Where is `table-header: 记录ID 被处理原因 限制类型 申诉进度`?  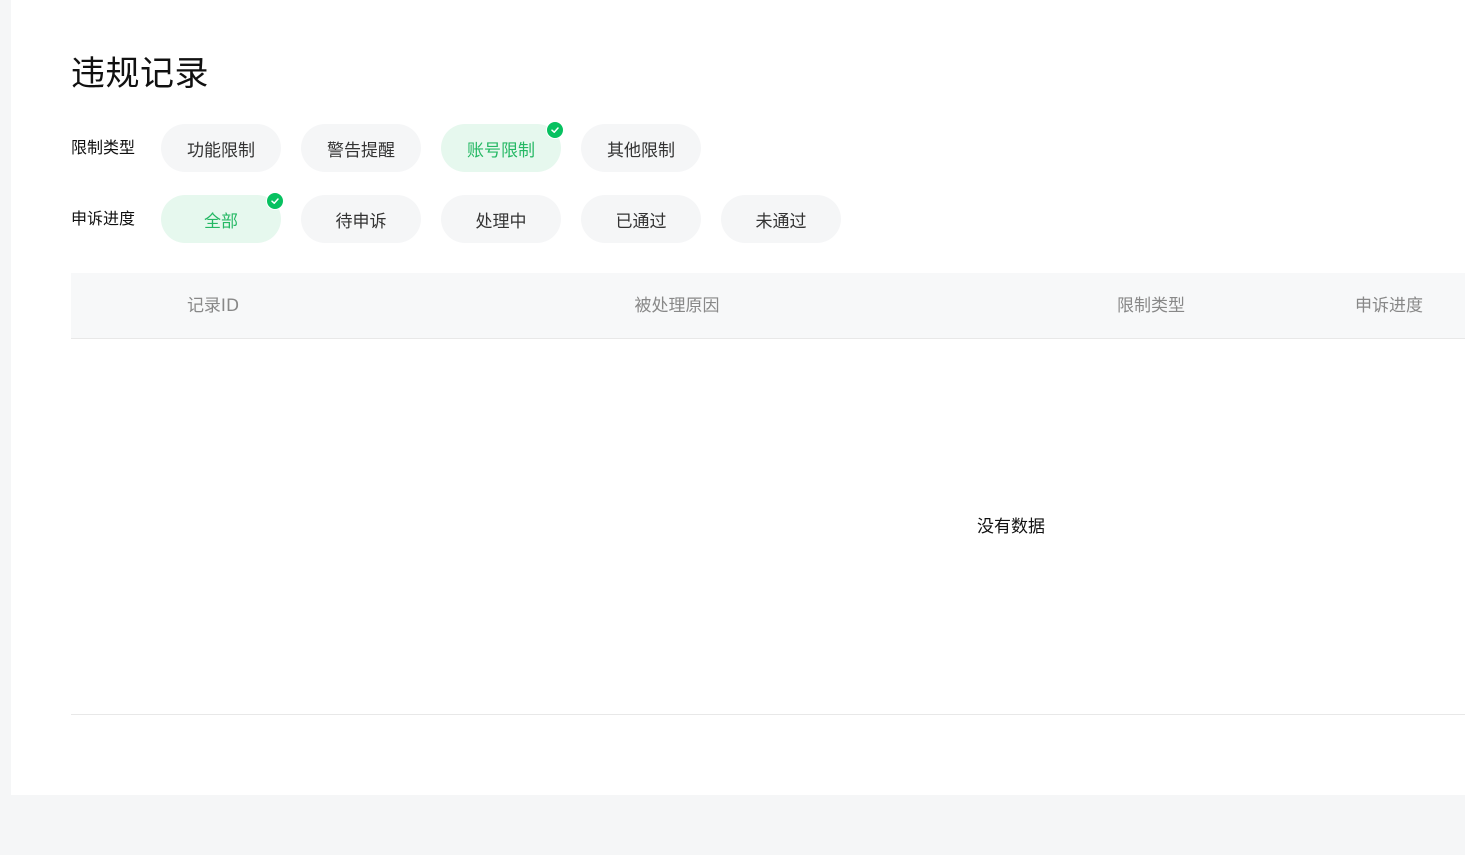 table-header: 记录ID 被处理原因 限制类型 申诉进度 is located at coordinates (768, 306).